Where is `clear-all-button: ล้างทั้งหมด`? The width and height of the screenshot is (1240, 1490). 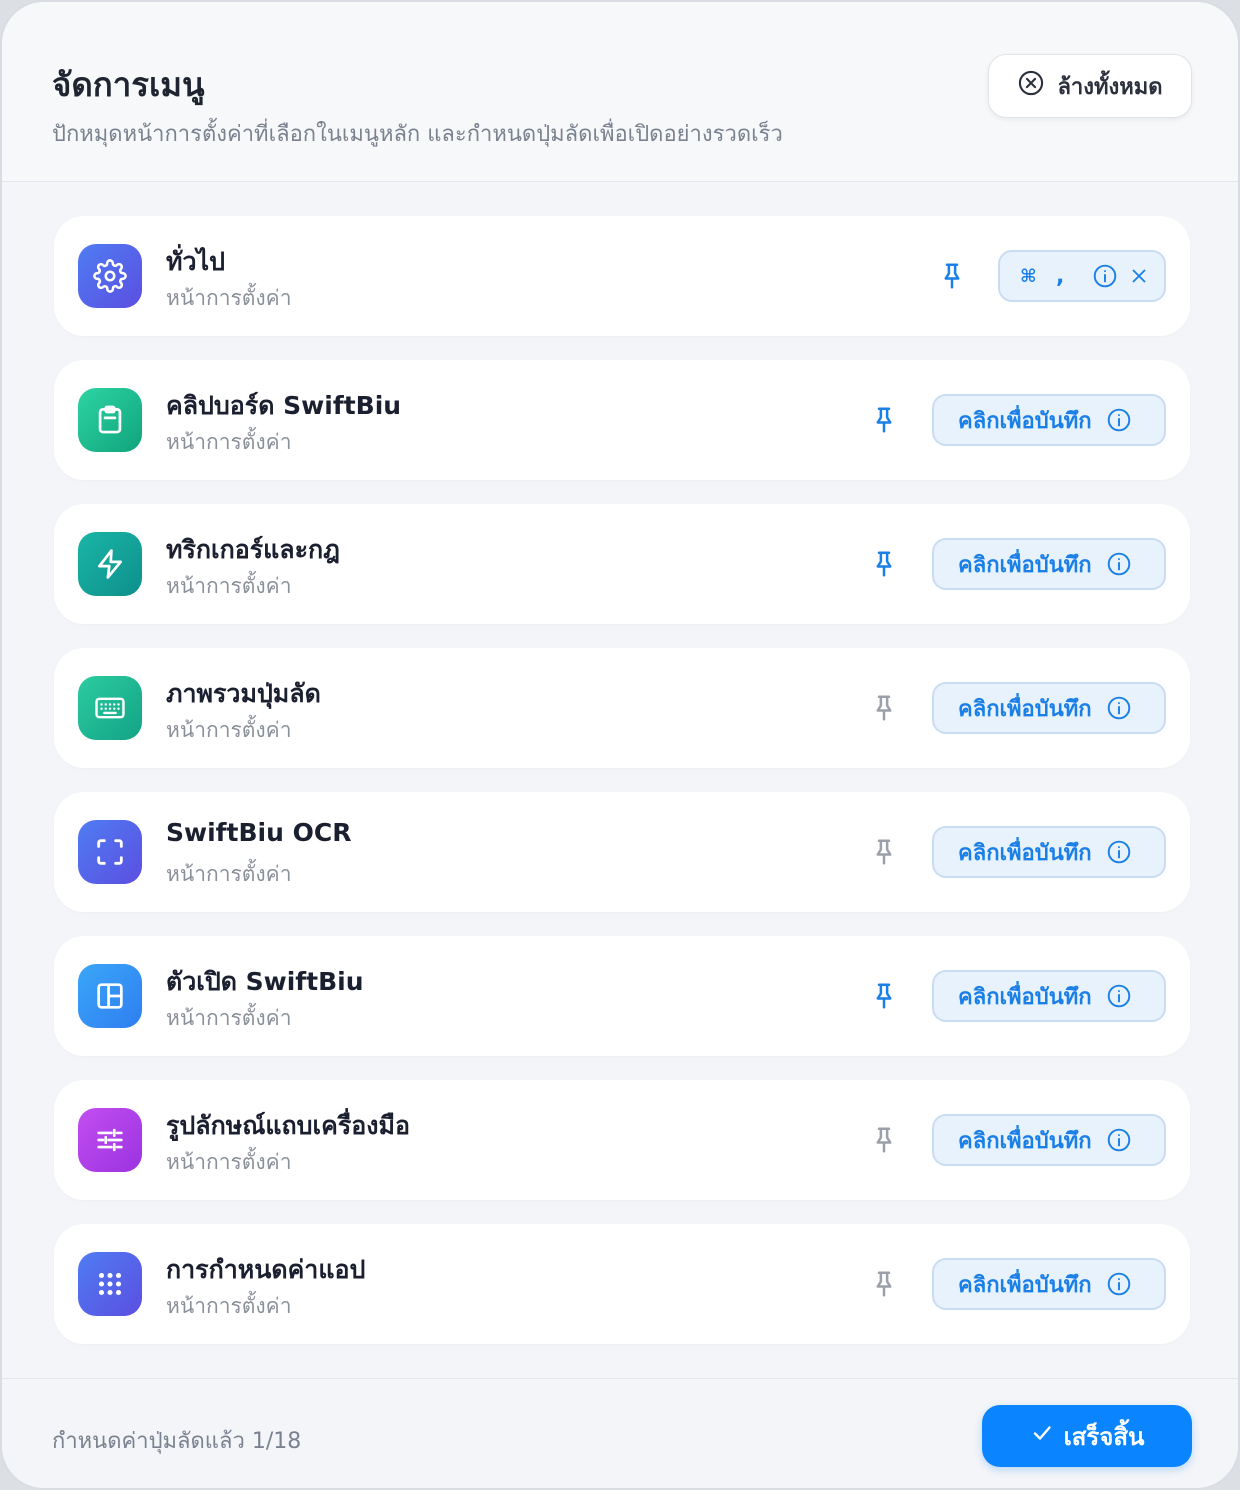
clear-all-button: ล้างทั้งหมด is located at coordinates (1090, 86).